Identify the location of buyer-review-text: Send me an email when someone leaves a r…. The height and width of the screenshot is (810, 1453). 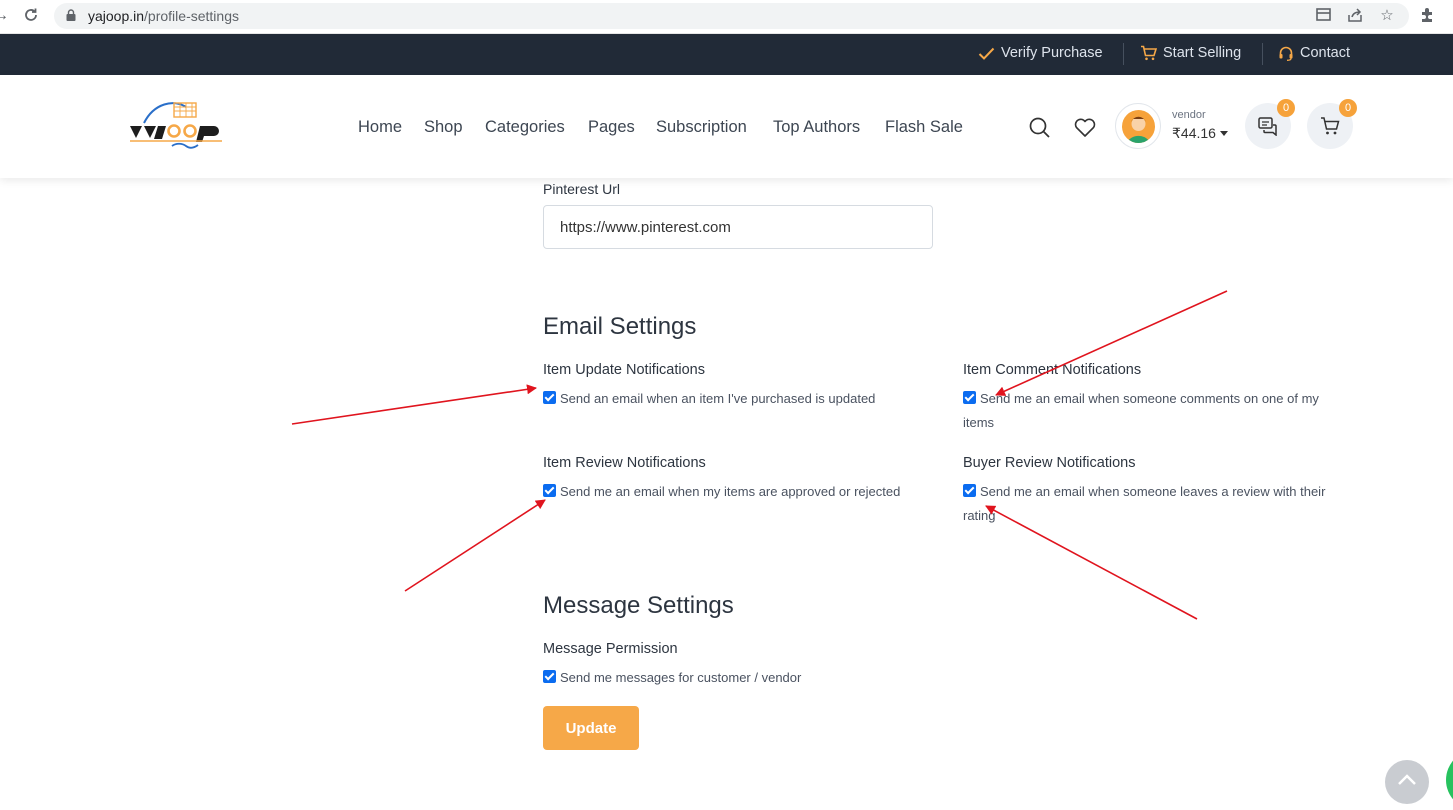
(1153, 491).